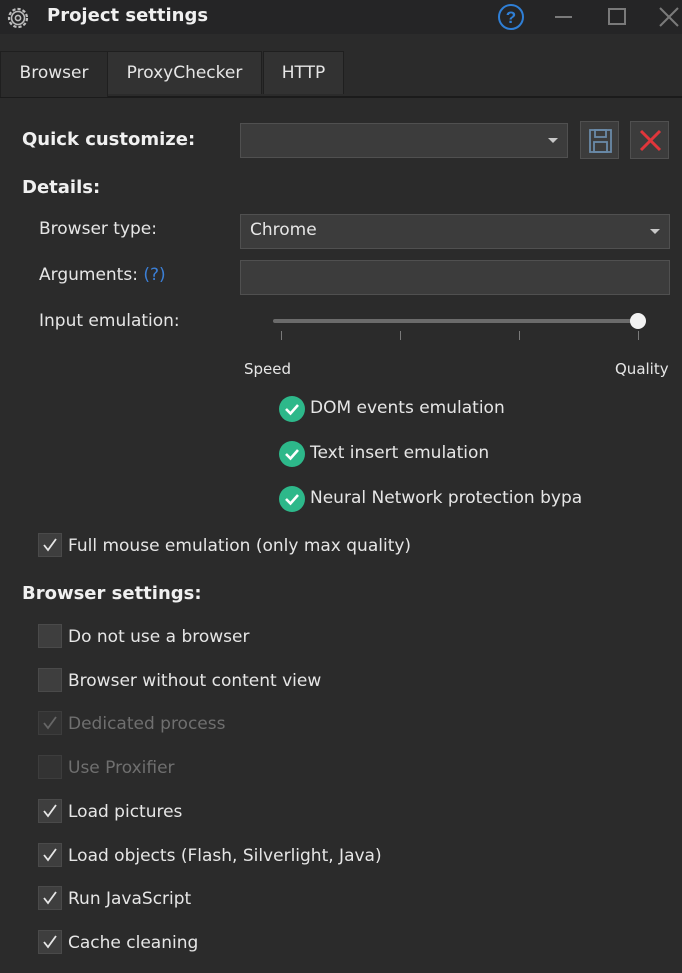  I want to click on tab-browser: Browser, so click(54, 74).